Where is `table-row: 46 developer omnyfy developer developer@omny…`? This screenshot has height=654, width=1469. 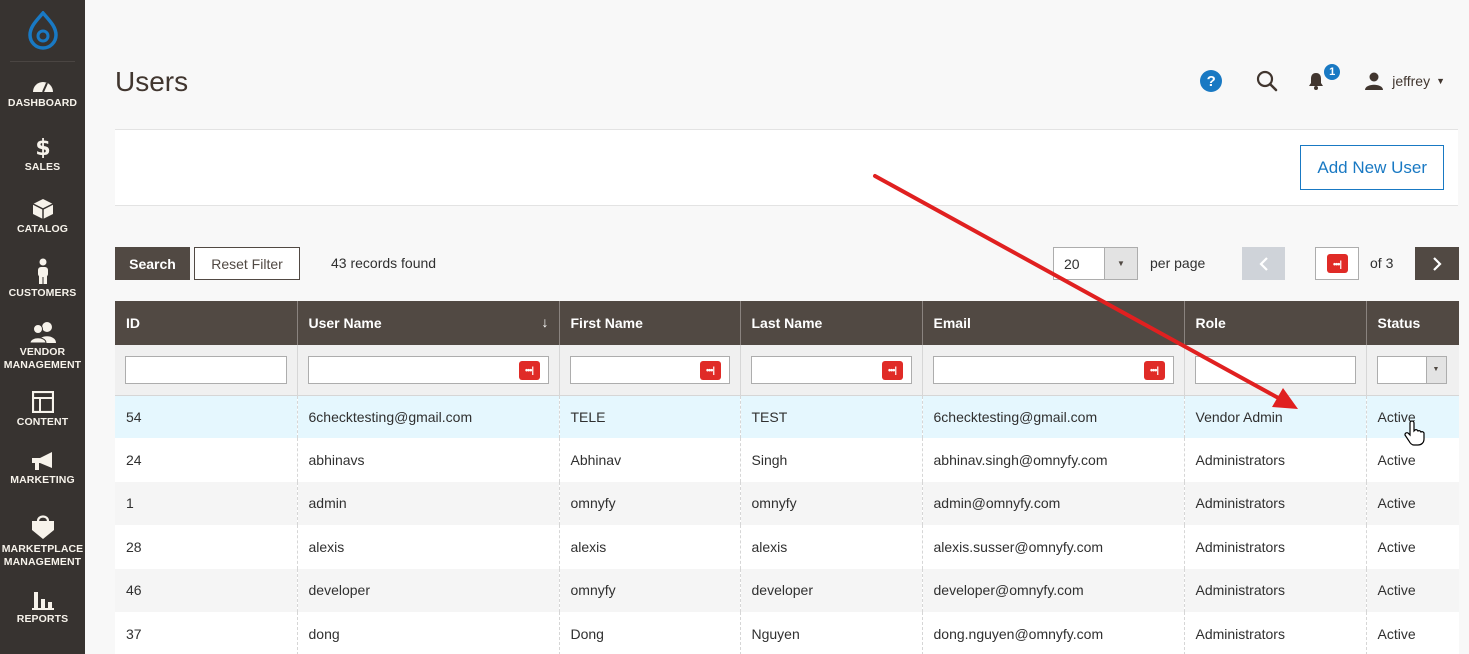 table-row: 46 developer omnyfy developer developer@omny… is located at coordinates (787, 590).